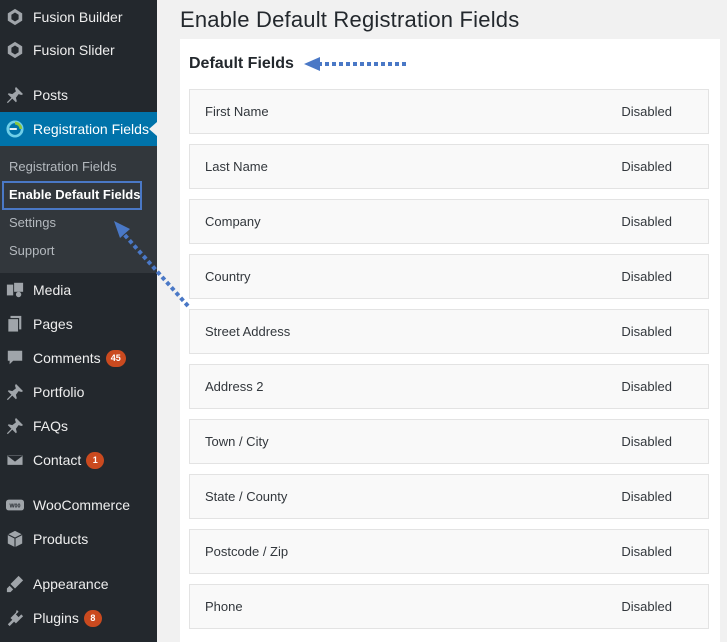  I want to click on menu-label: FAQs, so click(51, 426).